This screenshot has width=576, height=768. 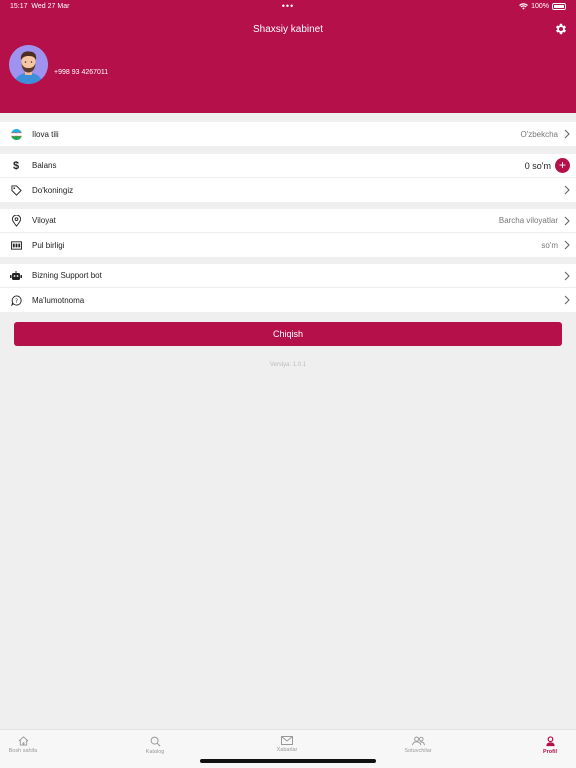 I want to click on profile-icon, so click(x=550, y=741).